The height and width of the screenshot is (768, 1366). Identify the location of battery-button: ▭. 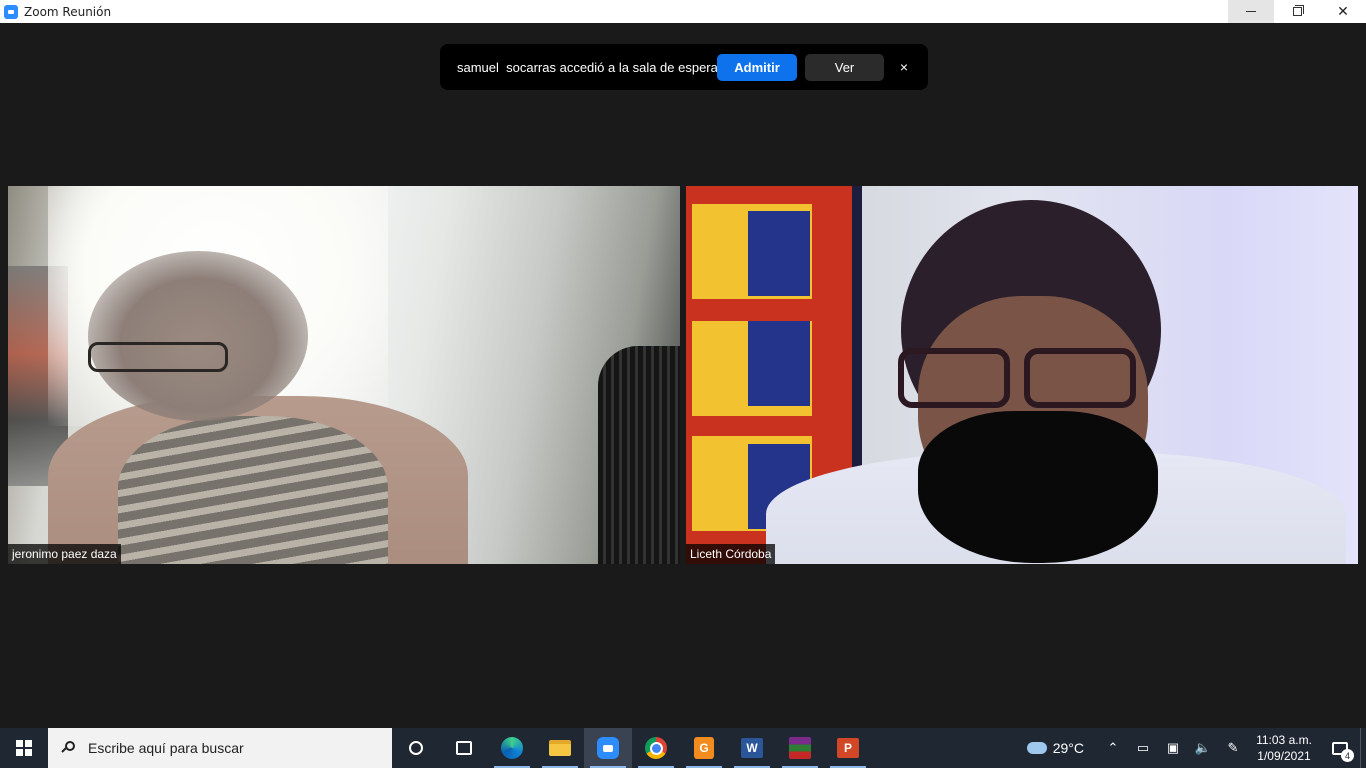
(1143, 748).